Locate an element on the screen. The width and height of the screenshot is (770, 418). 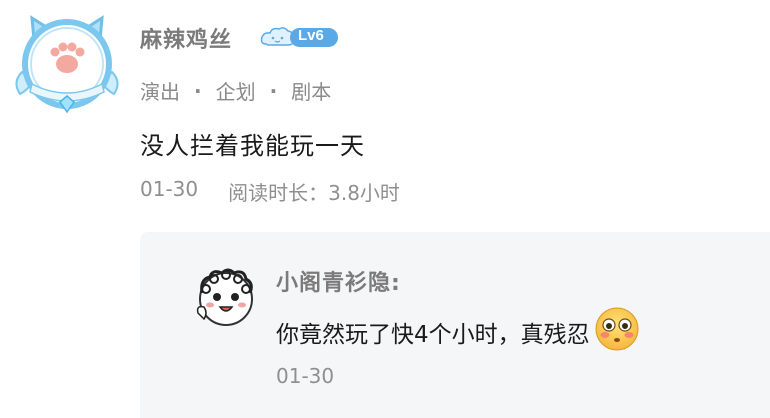
flushed-face-icon is located at coordinates (617, 329).